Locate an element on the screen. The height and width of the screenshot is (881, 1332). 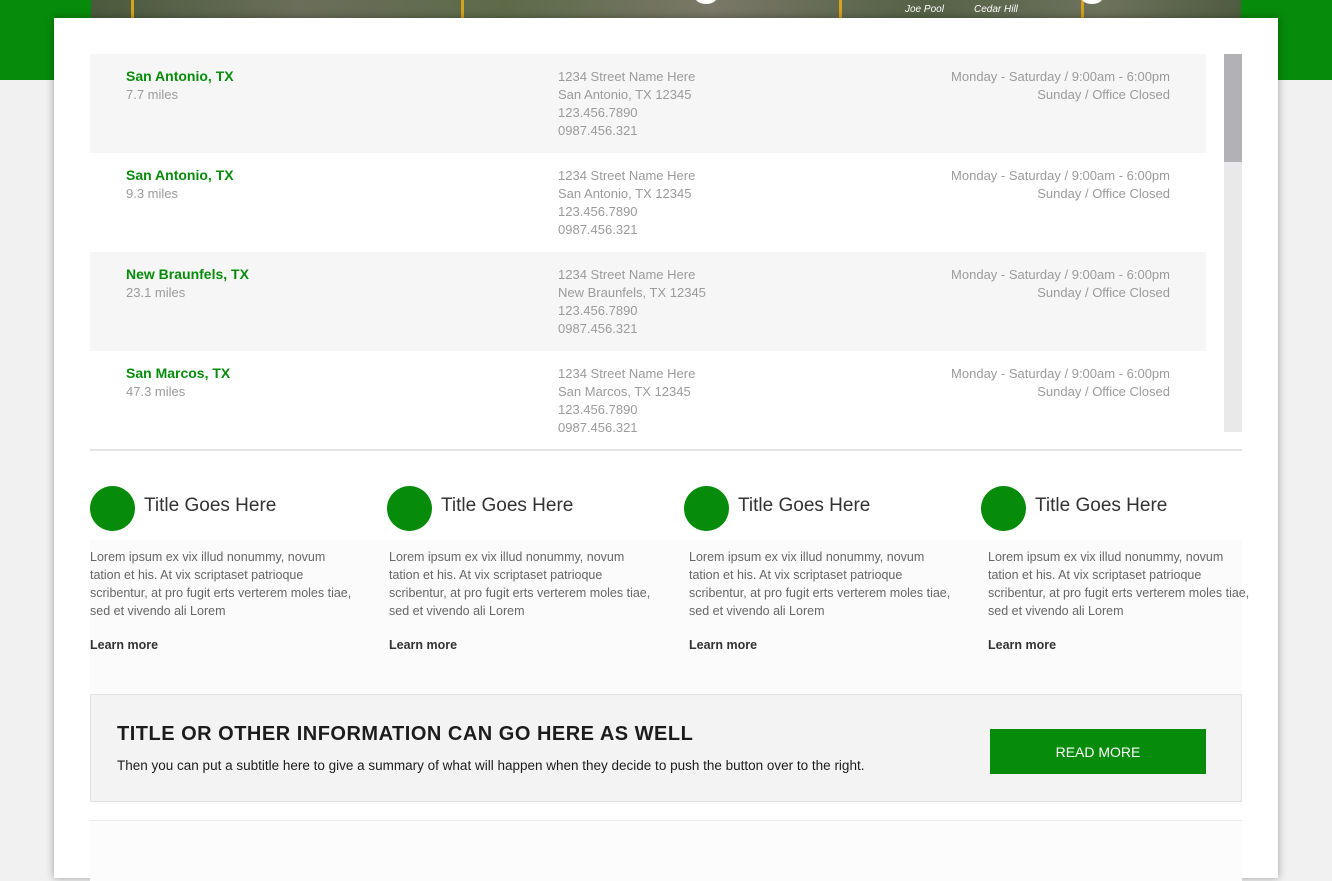
map-label: Joe Pool is located at coordinates (924, 9).